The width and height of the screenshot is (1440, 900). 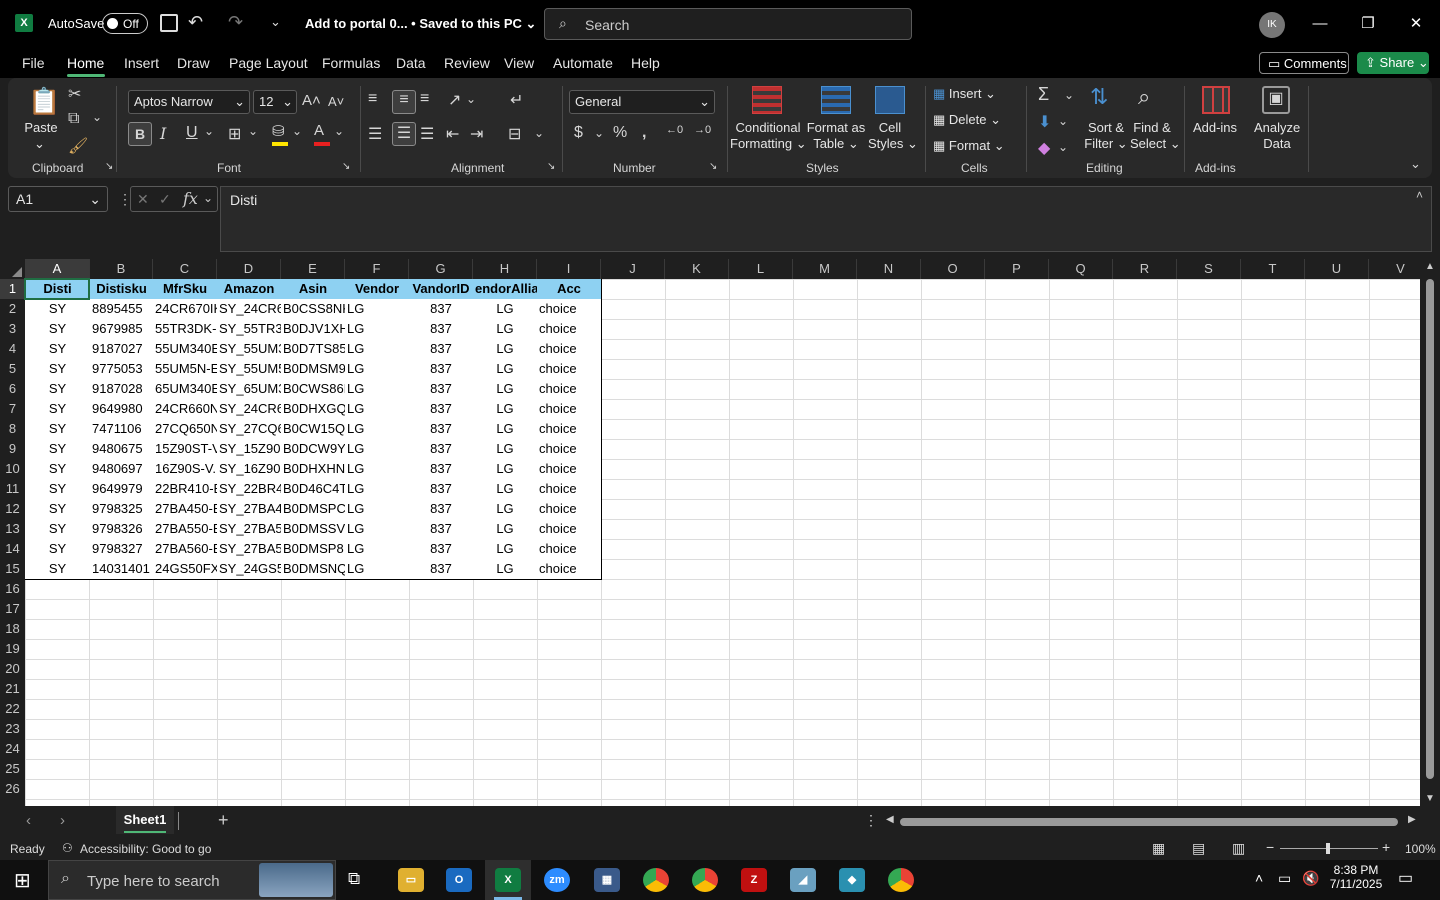 I want to click on clipboard-launcher-icon: ↘, so click(x=109, y=166).